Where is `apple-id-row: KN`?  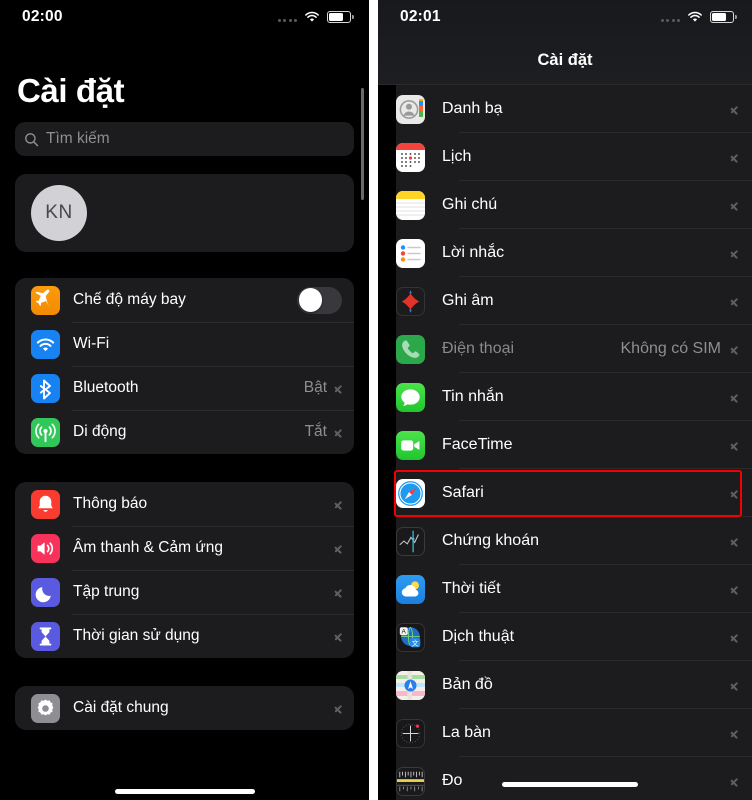
apple-id-row: KN is located at coordinates (184, 213).